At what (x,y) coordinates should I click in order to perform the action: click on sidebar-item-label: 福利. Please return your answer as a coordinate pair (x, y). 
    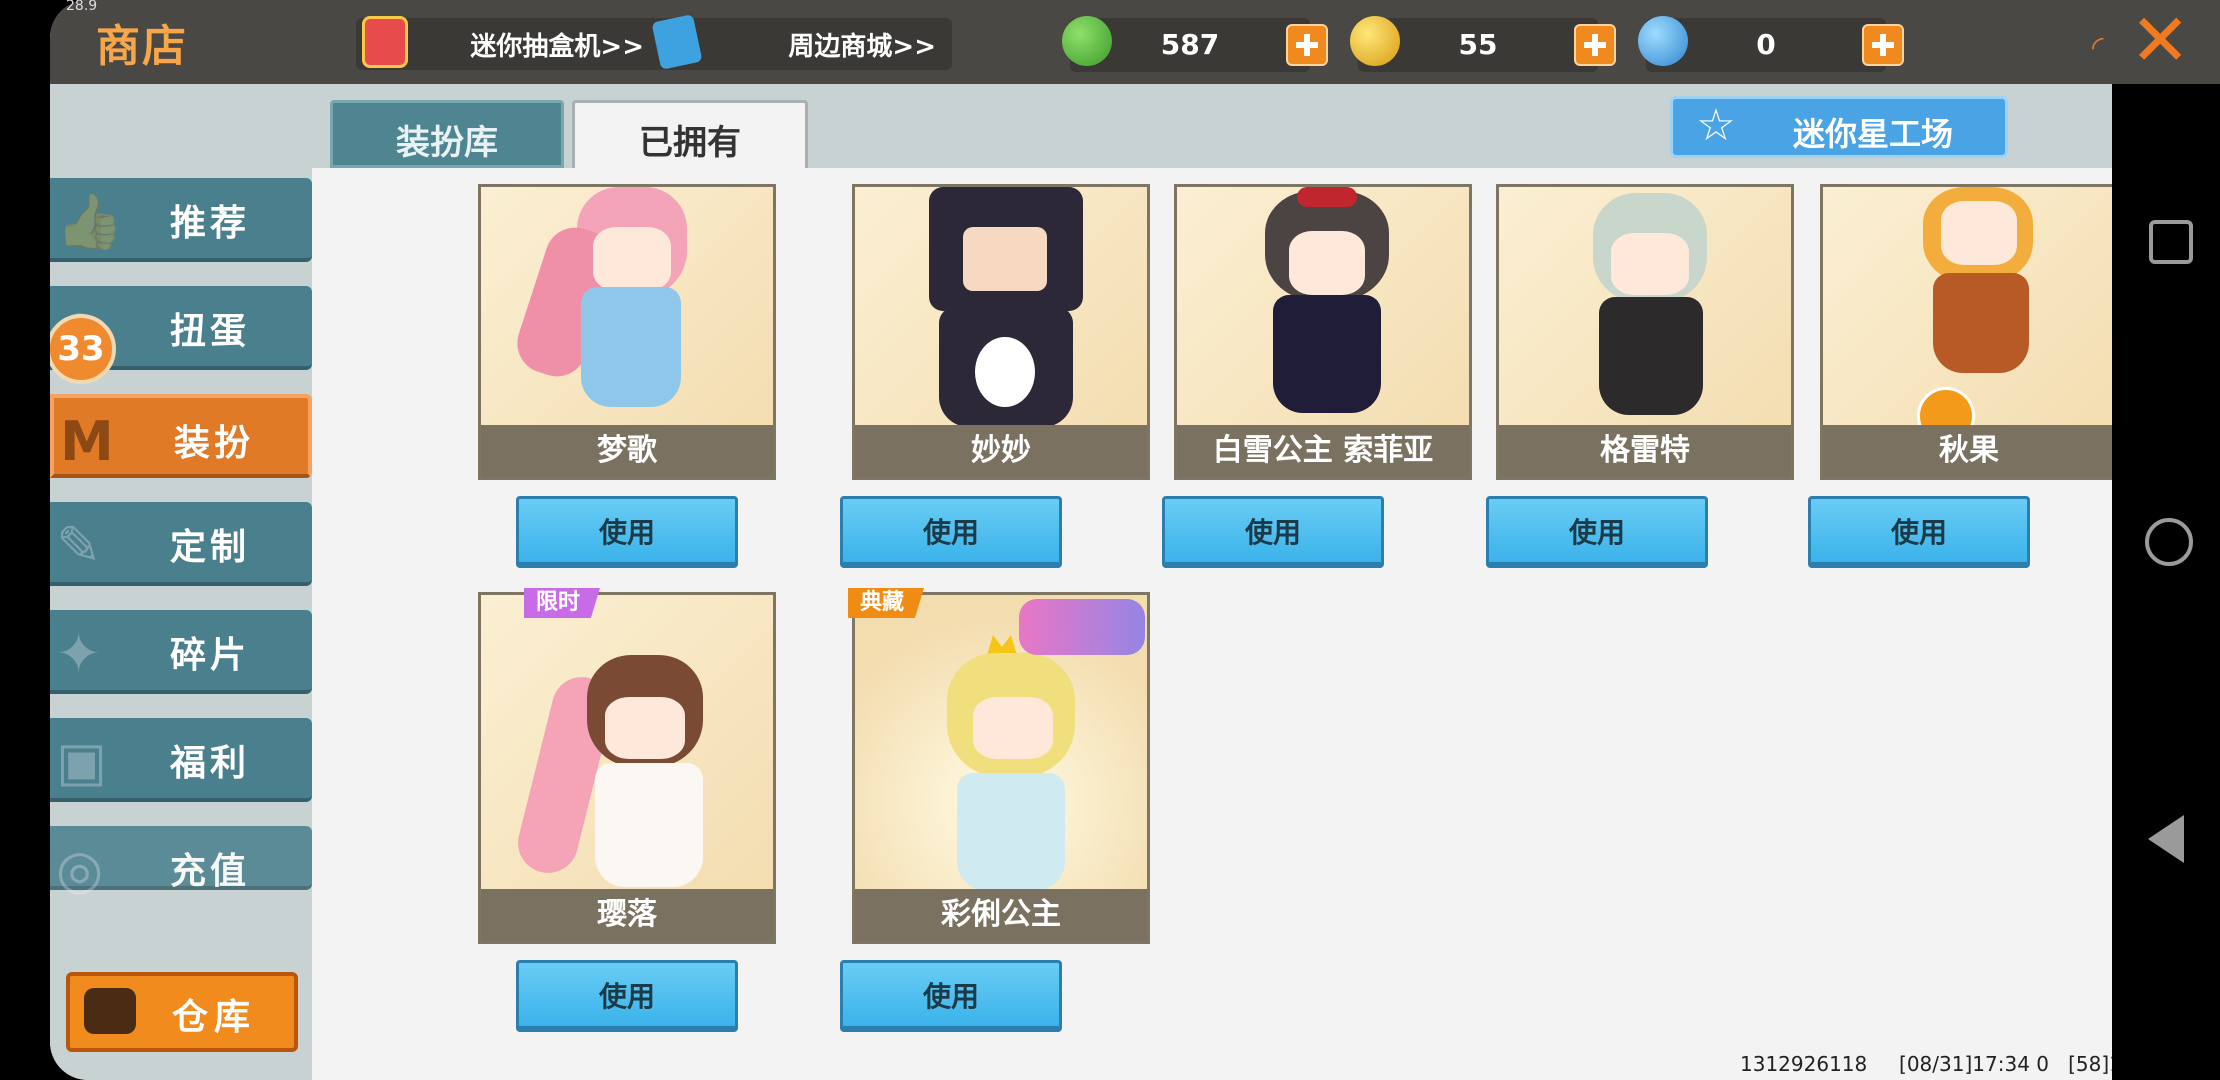
    Looking at the image, I should click on (210, 763).